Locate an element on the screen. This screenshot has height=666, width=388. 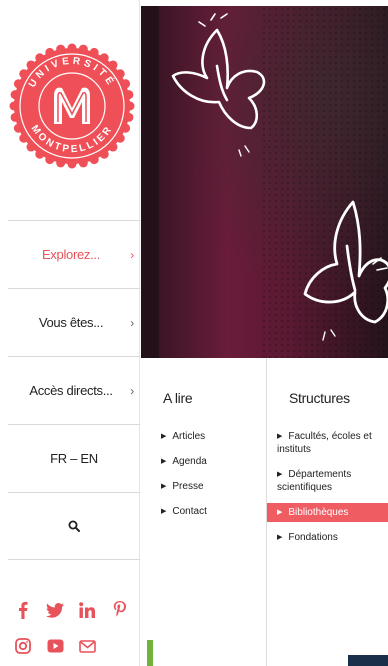
mail-icon is located at coordinates (87, 646).